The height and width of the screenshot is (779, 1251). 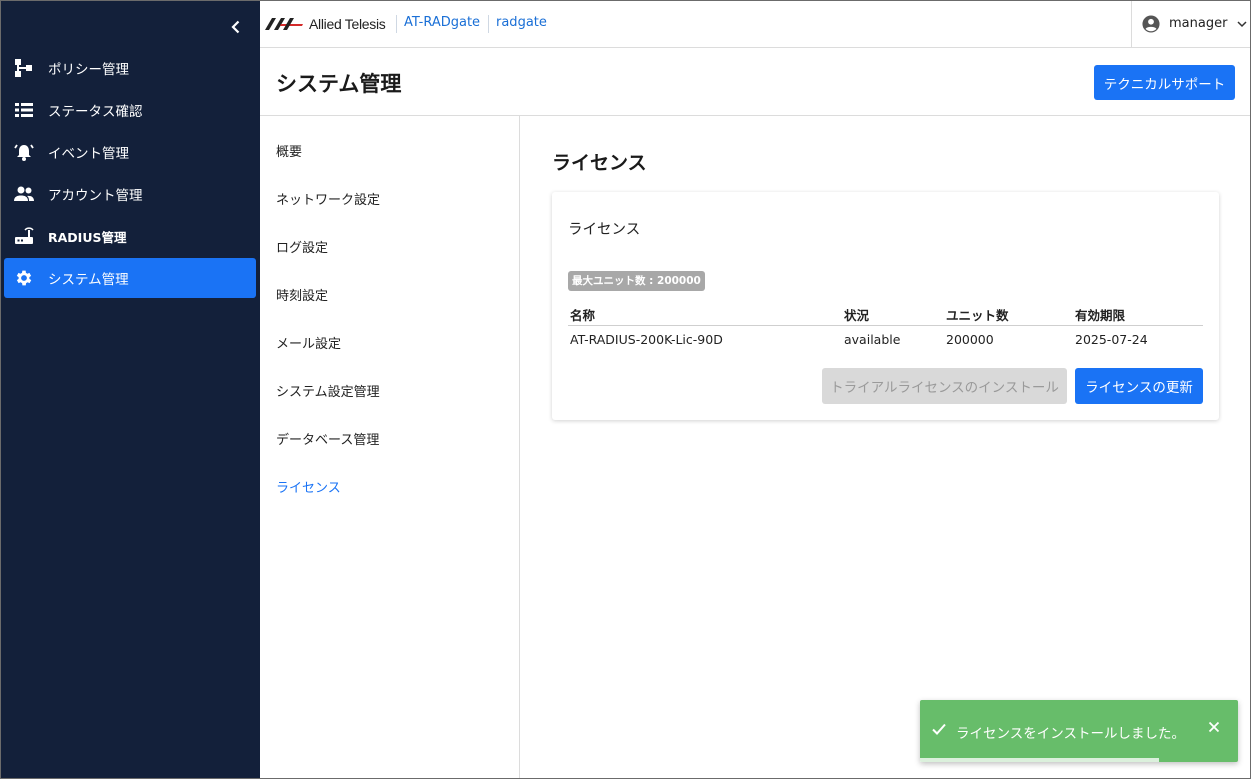 I want to click on sidebar-item-accounts: アカウント管理, so click(x=130, y=194).